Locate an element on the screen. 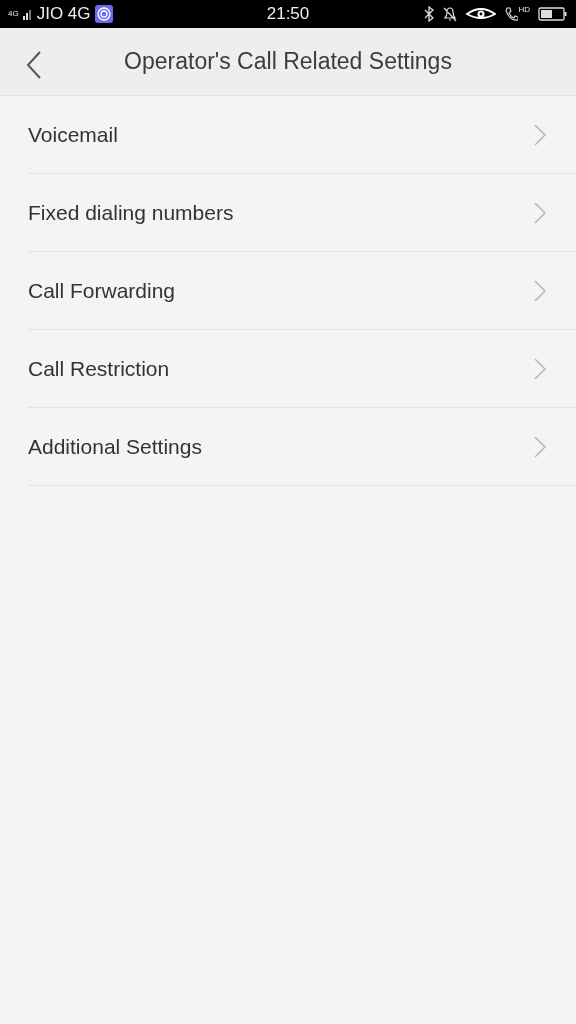 The width and height of the screenshot is (576, 1024). signal-icon is located at coordinates (27, 14).